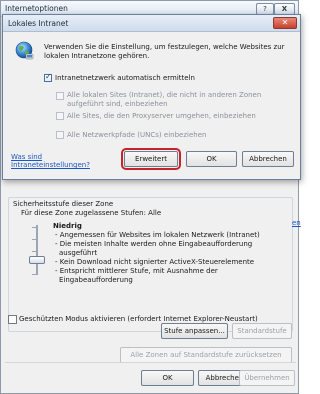  What do you see at coordinates (96, 280) in the screenshot?
I see `level-description-line: Eingabeaufforderung` at bounding box center [96, 280].